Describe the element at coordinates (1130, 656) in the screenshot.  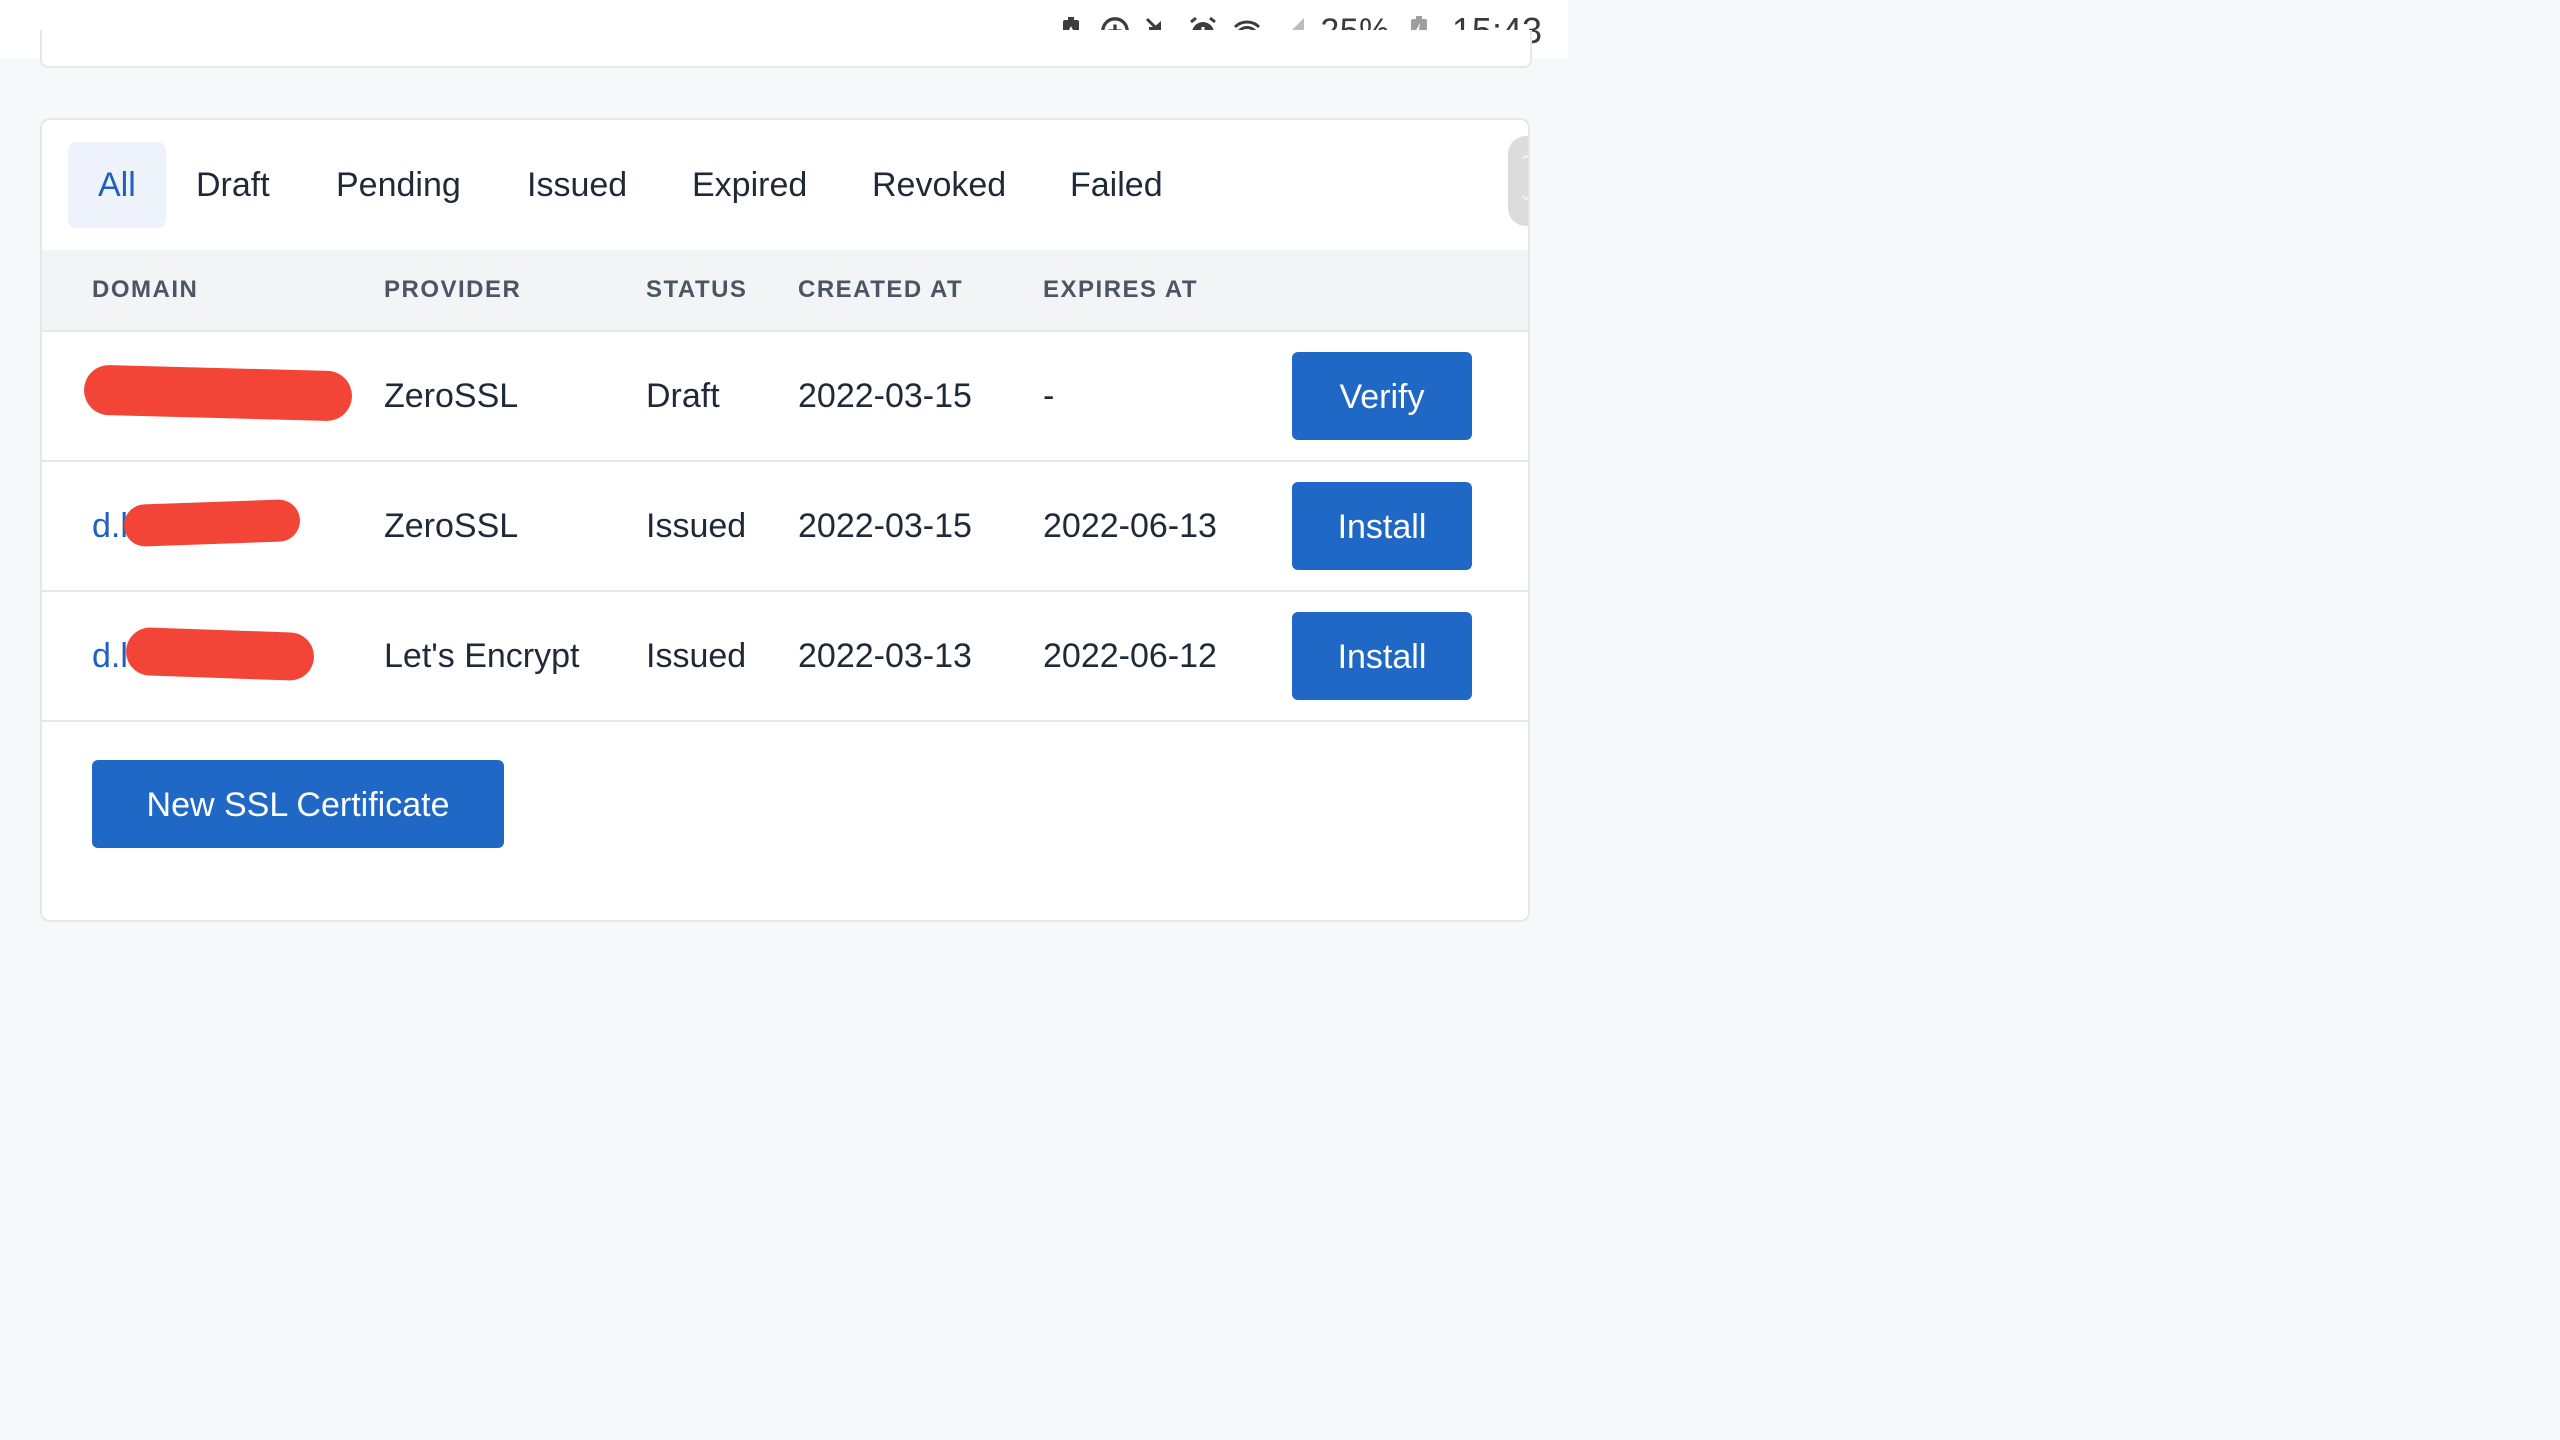
I see `expires-at-cell: 2022-06-12` at that location.